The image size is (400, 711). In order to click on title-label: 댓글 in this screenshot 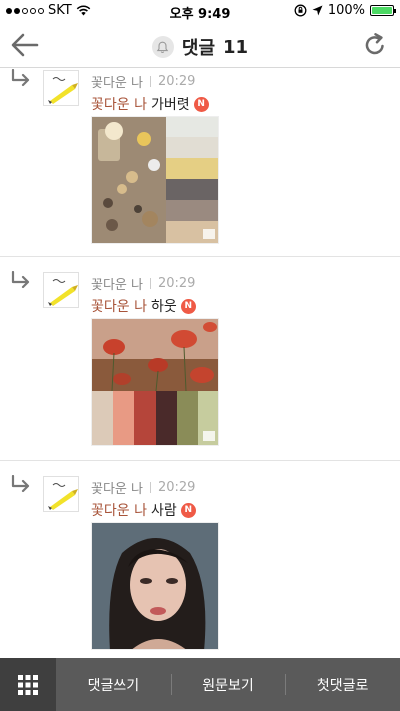, I will do `click(198, 48)`.